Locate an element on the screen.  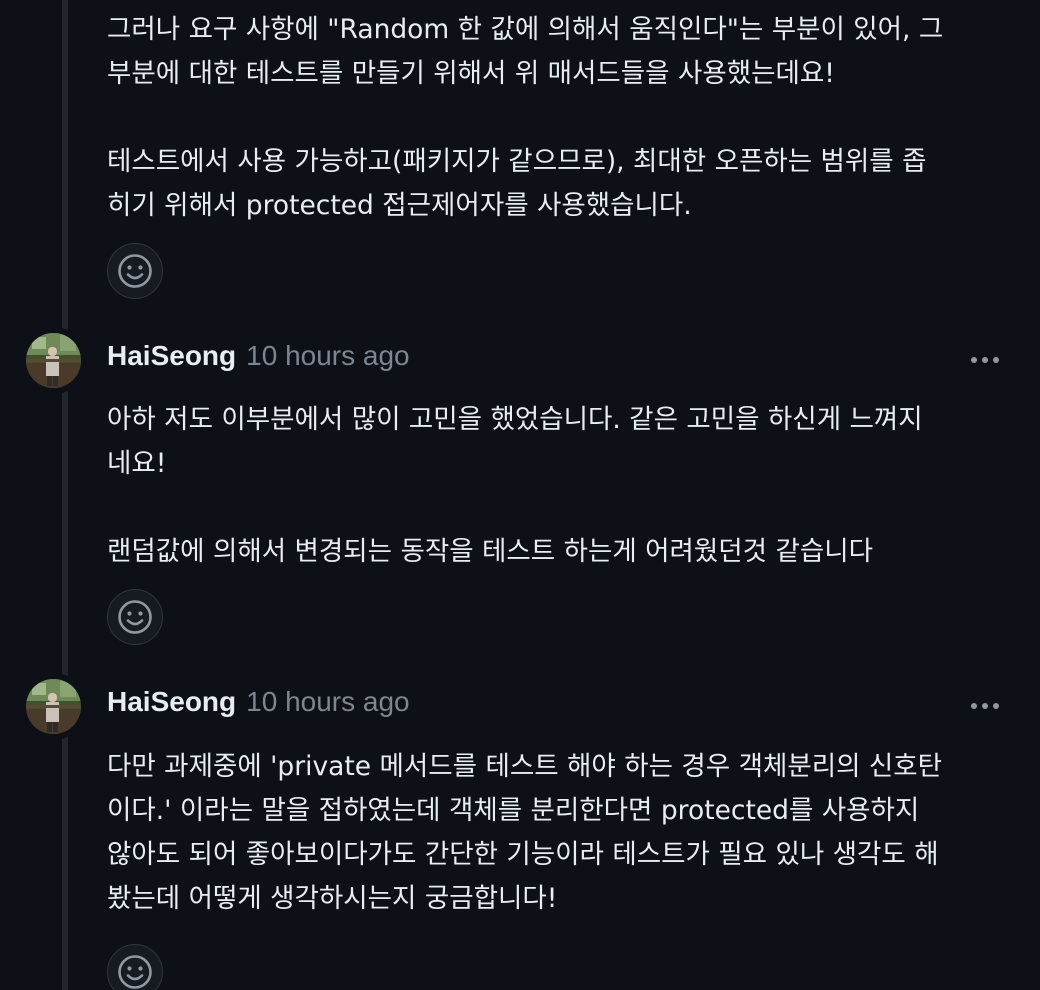
comment-paragraph: 랜덤값에 의해서 변경되는 동작을 테스트 하는게 어려웠던것 같습니다 is located at coordinates (490, 551).